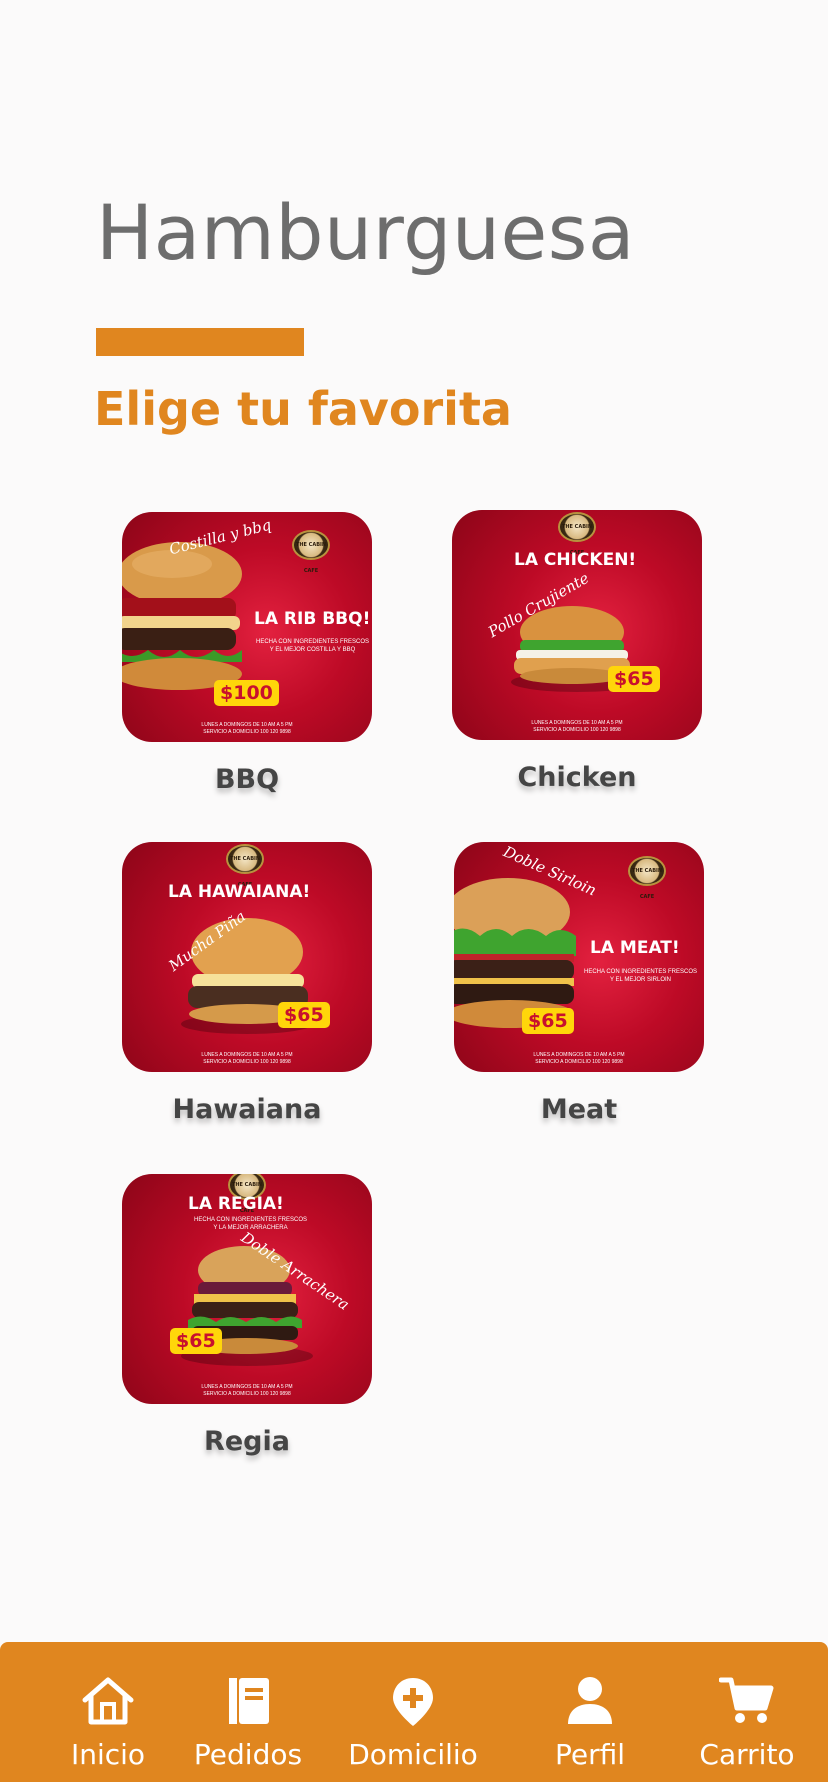  What do you see at coordinates (108, 1701) in the screenshot?
I see `home-icon` at bounding box center [108, 1701].